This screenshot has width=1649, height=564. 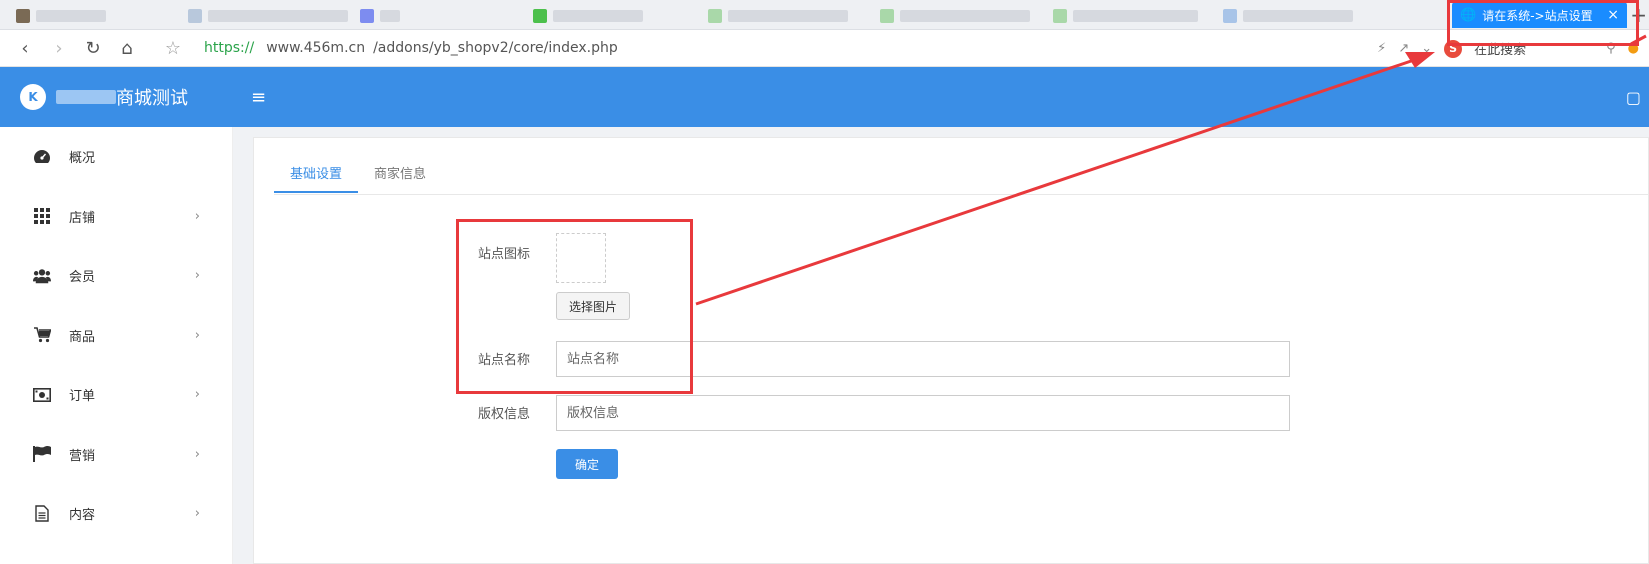 What do you see at coordinates (1633, 97) in the screenshot?
I see `shop-icon: ▢` at bounding box center [1633, 97].